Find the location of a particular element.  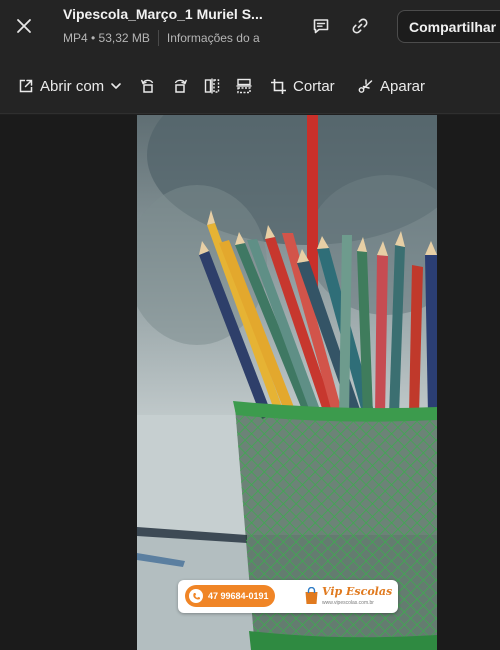

phone-badge: 47 99684-0191 is located at coordinates (230, 596).